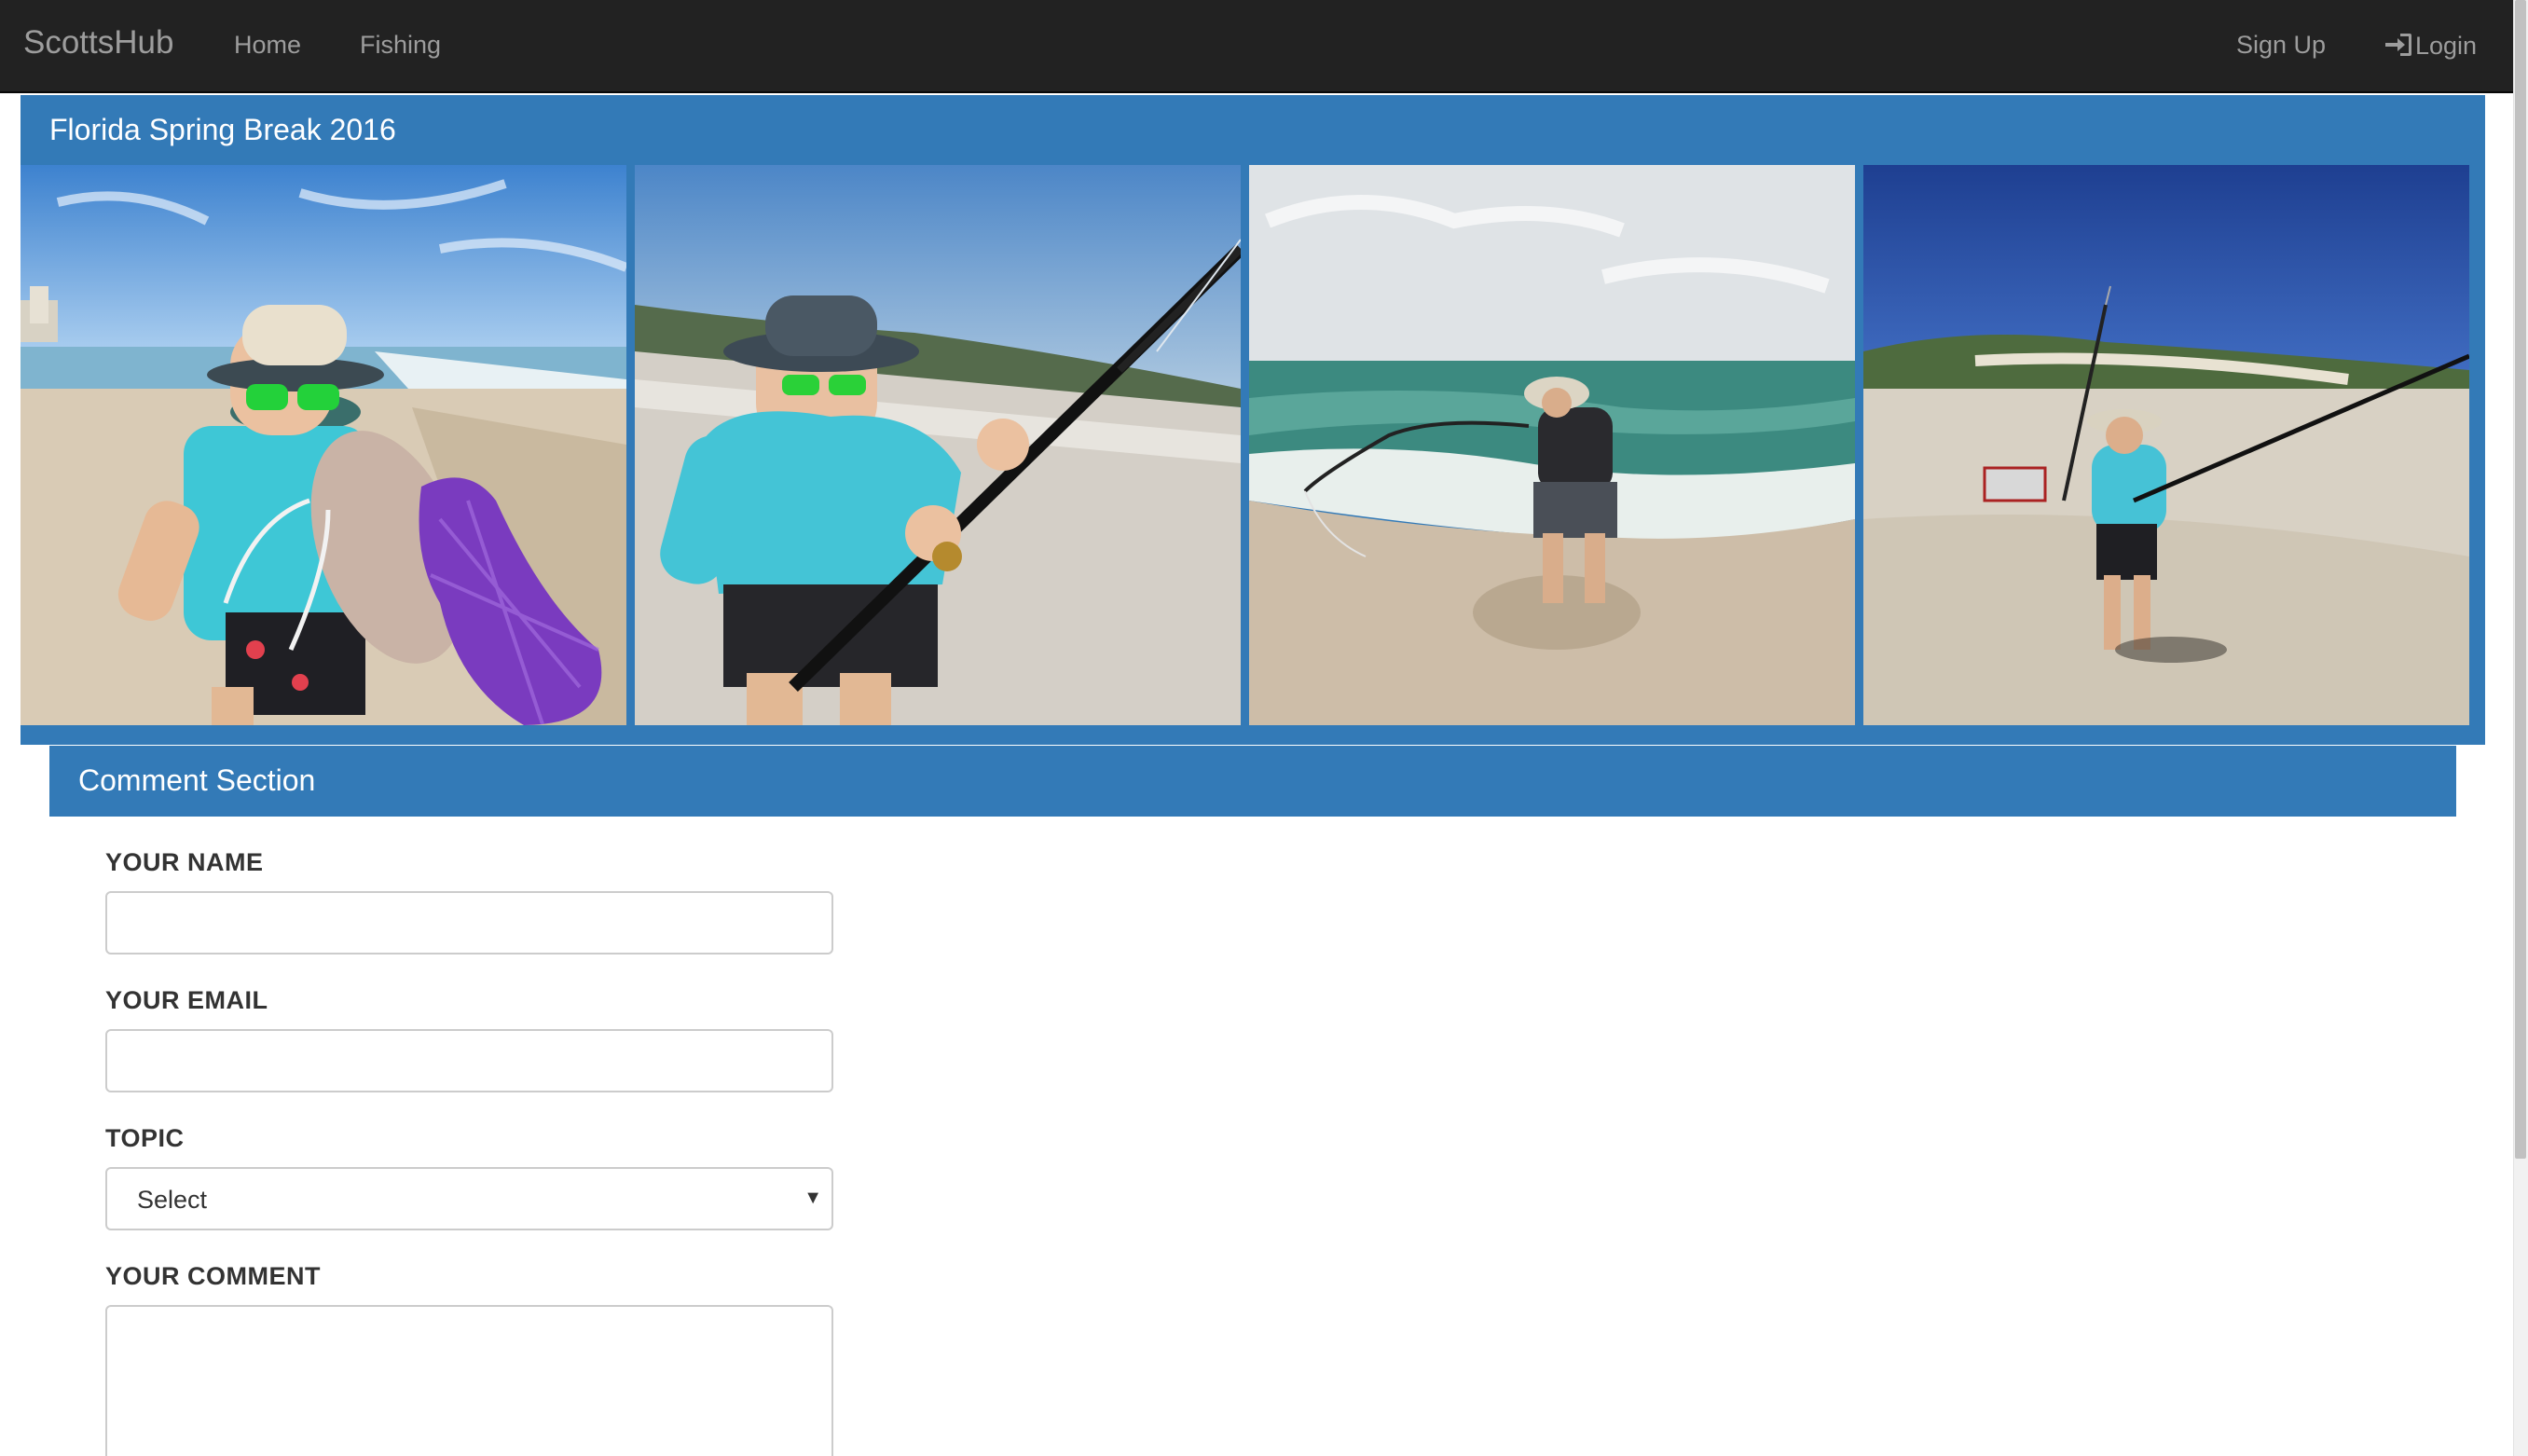 This screenshot has height=1456, width=2528. What do you see at coordinates (813, 1198) in the screenshot?
I see `chevron-down-icon: ▼` at bounding box center [813, 1198].